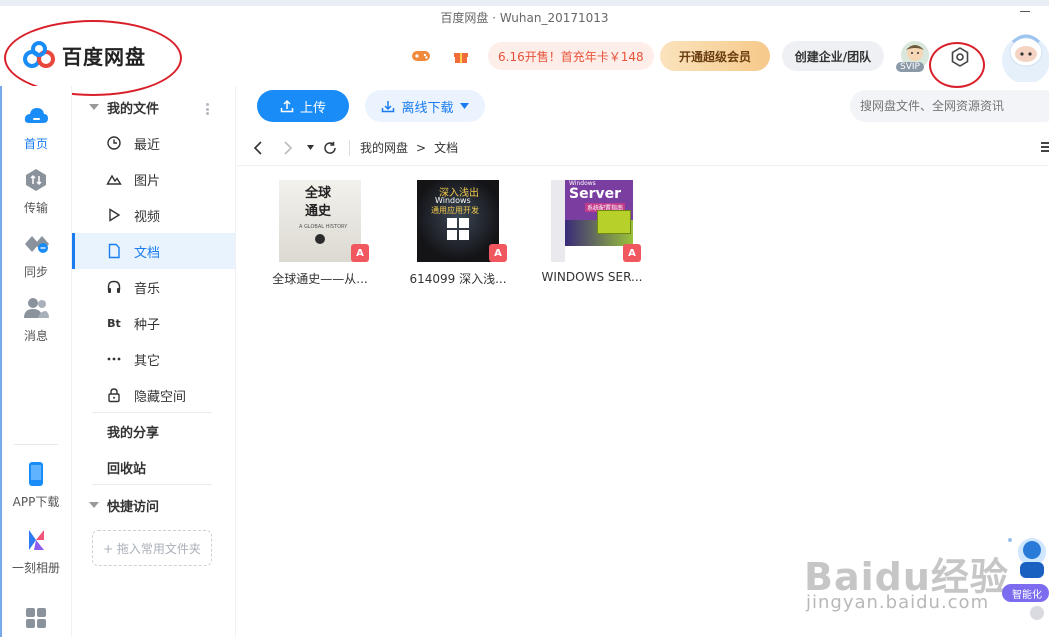 The image size is (1049, 637). I want to click on lock-icon, so click(114, 395).